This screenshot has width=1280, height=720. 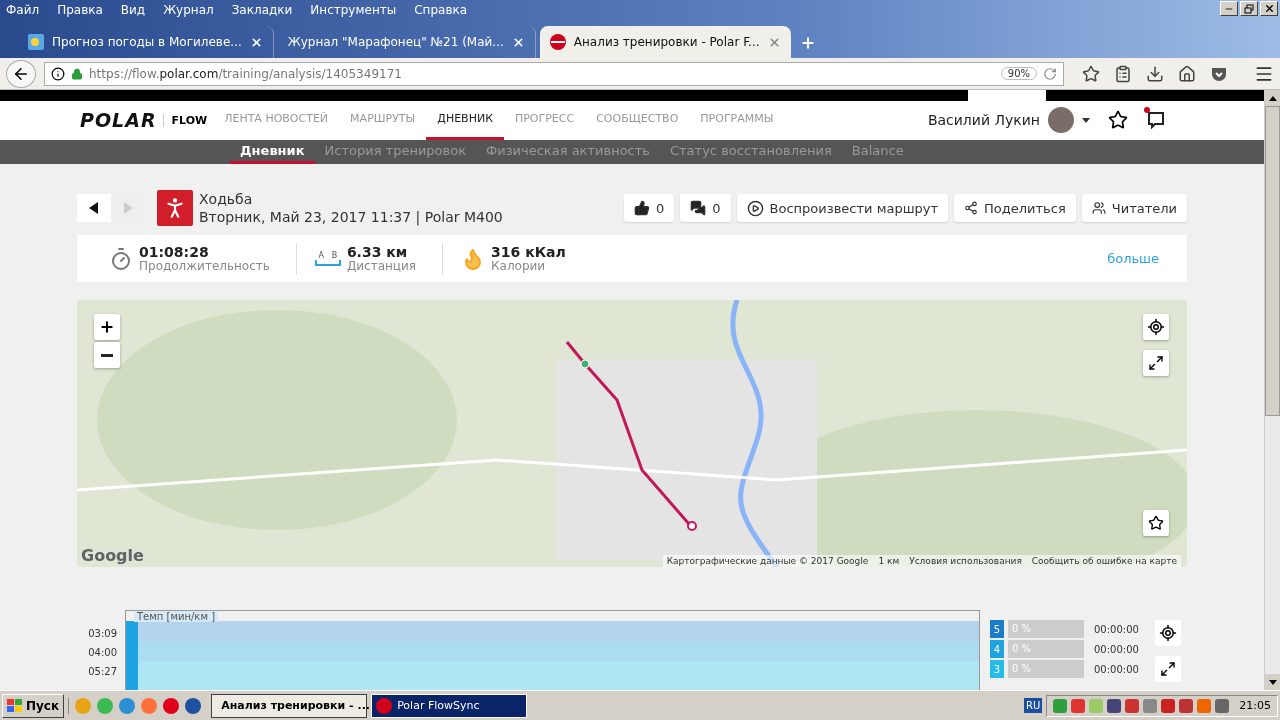 I want to click on zoom-out-button, so click(x=107, y=355).